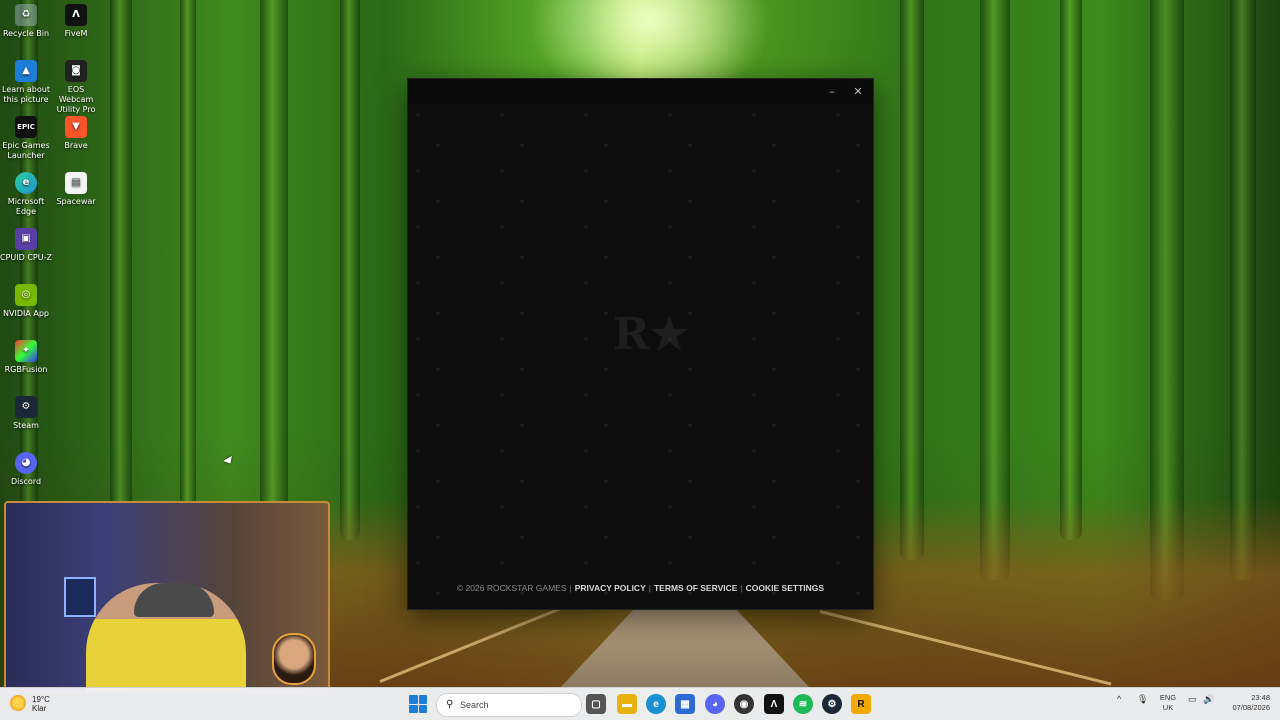 Image resolution: width=1280 pixels, height=720 pixels. I want to click on desktop-icon-recycle-bin: ♻ Recycle Bin, so click(26, 21).